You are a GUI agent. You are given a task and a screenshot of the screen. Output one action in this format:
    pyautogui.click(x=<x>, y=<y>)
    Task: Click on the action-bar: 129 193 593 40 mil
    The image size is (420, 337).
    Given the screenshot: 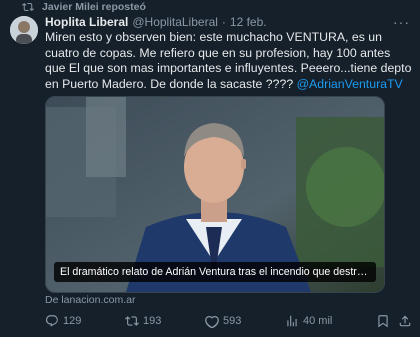 What is the action you would take?
    pyautogui.click(x=228, y=321)
    